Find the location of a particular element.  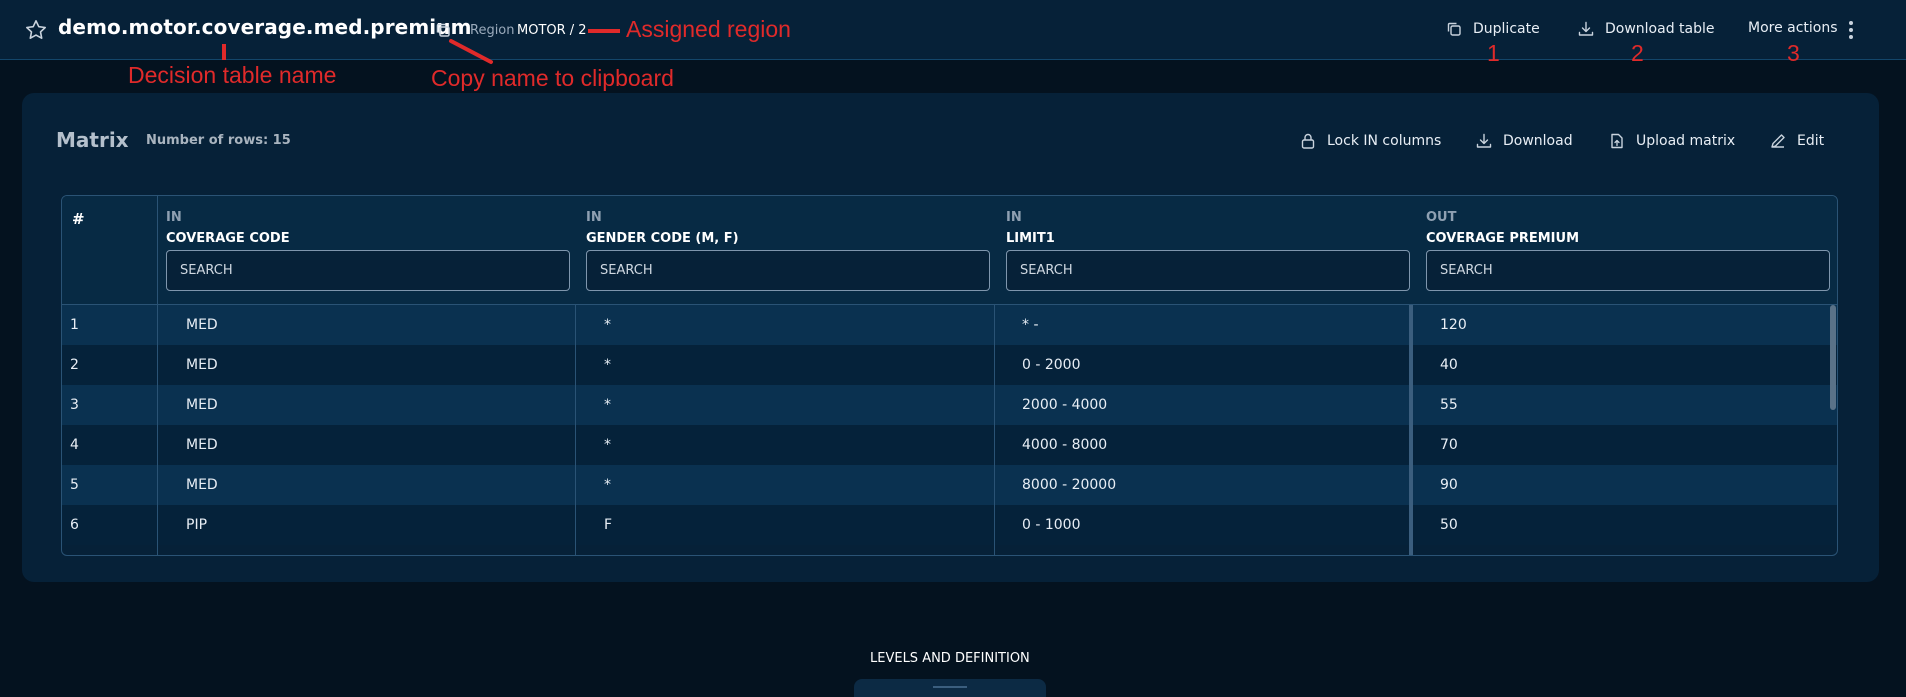

cell-coverage-premium: 120 is located at coordinates (1453, 325).